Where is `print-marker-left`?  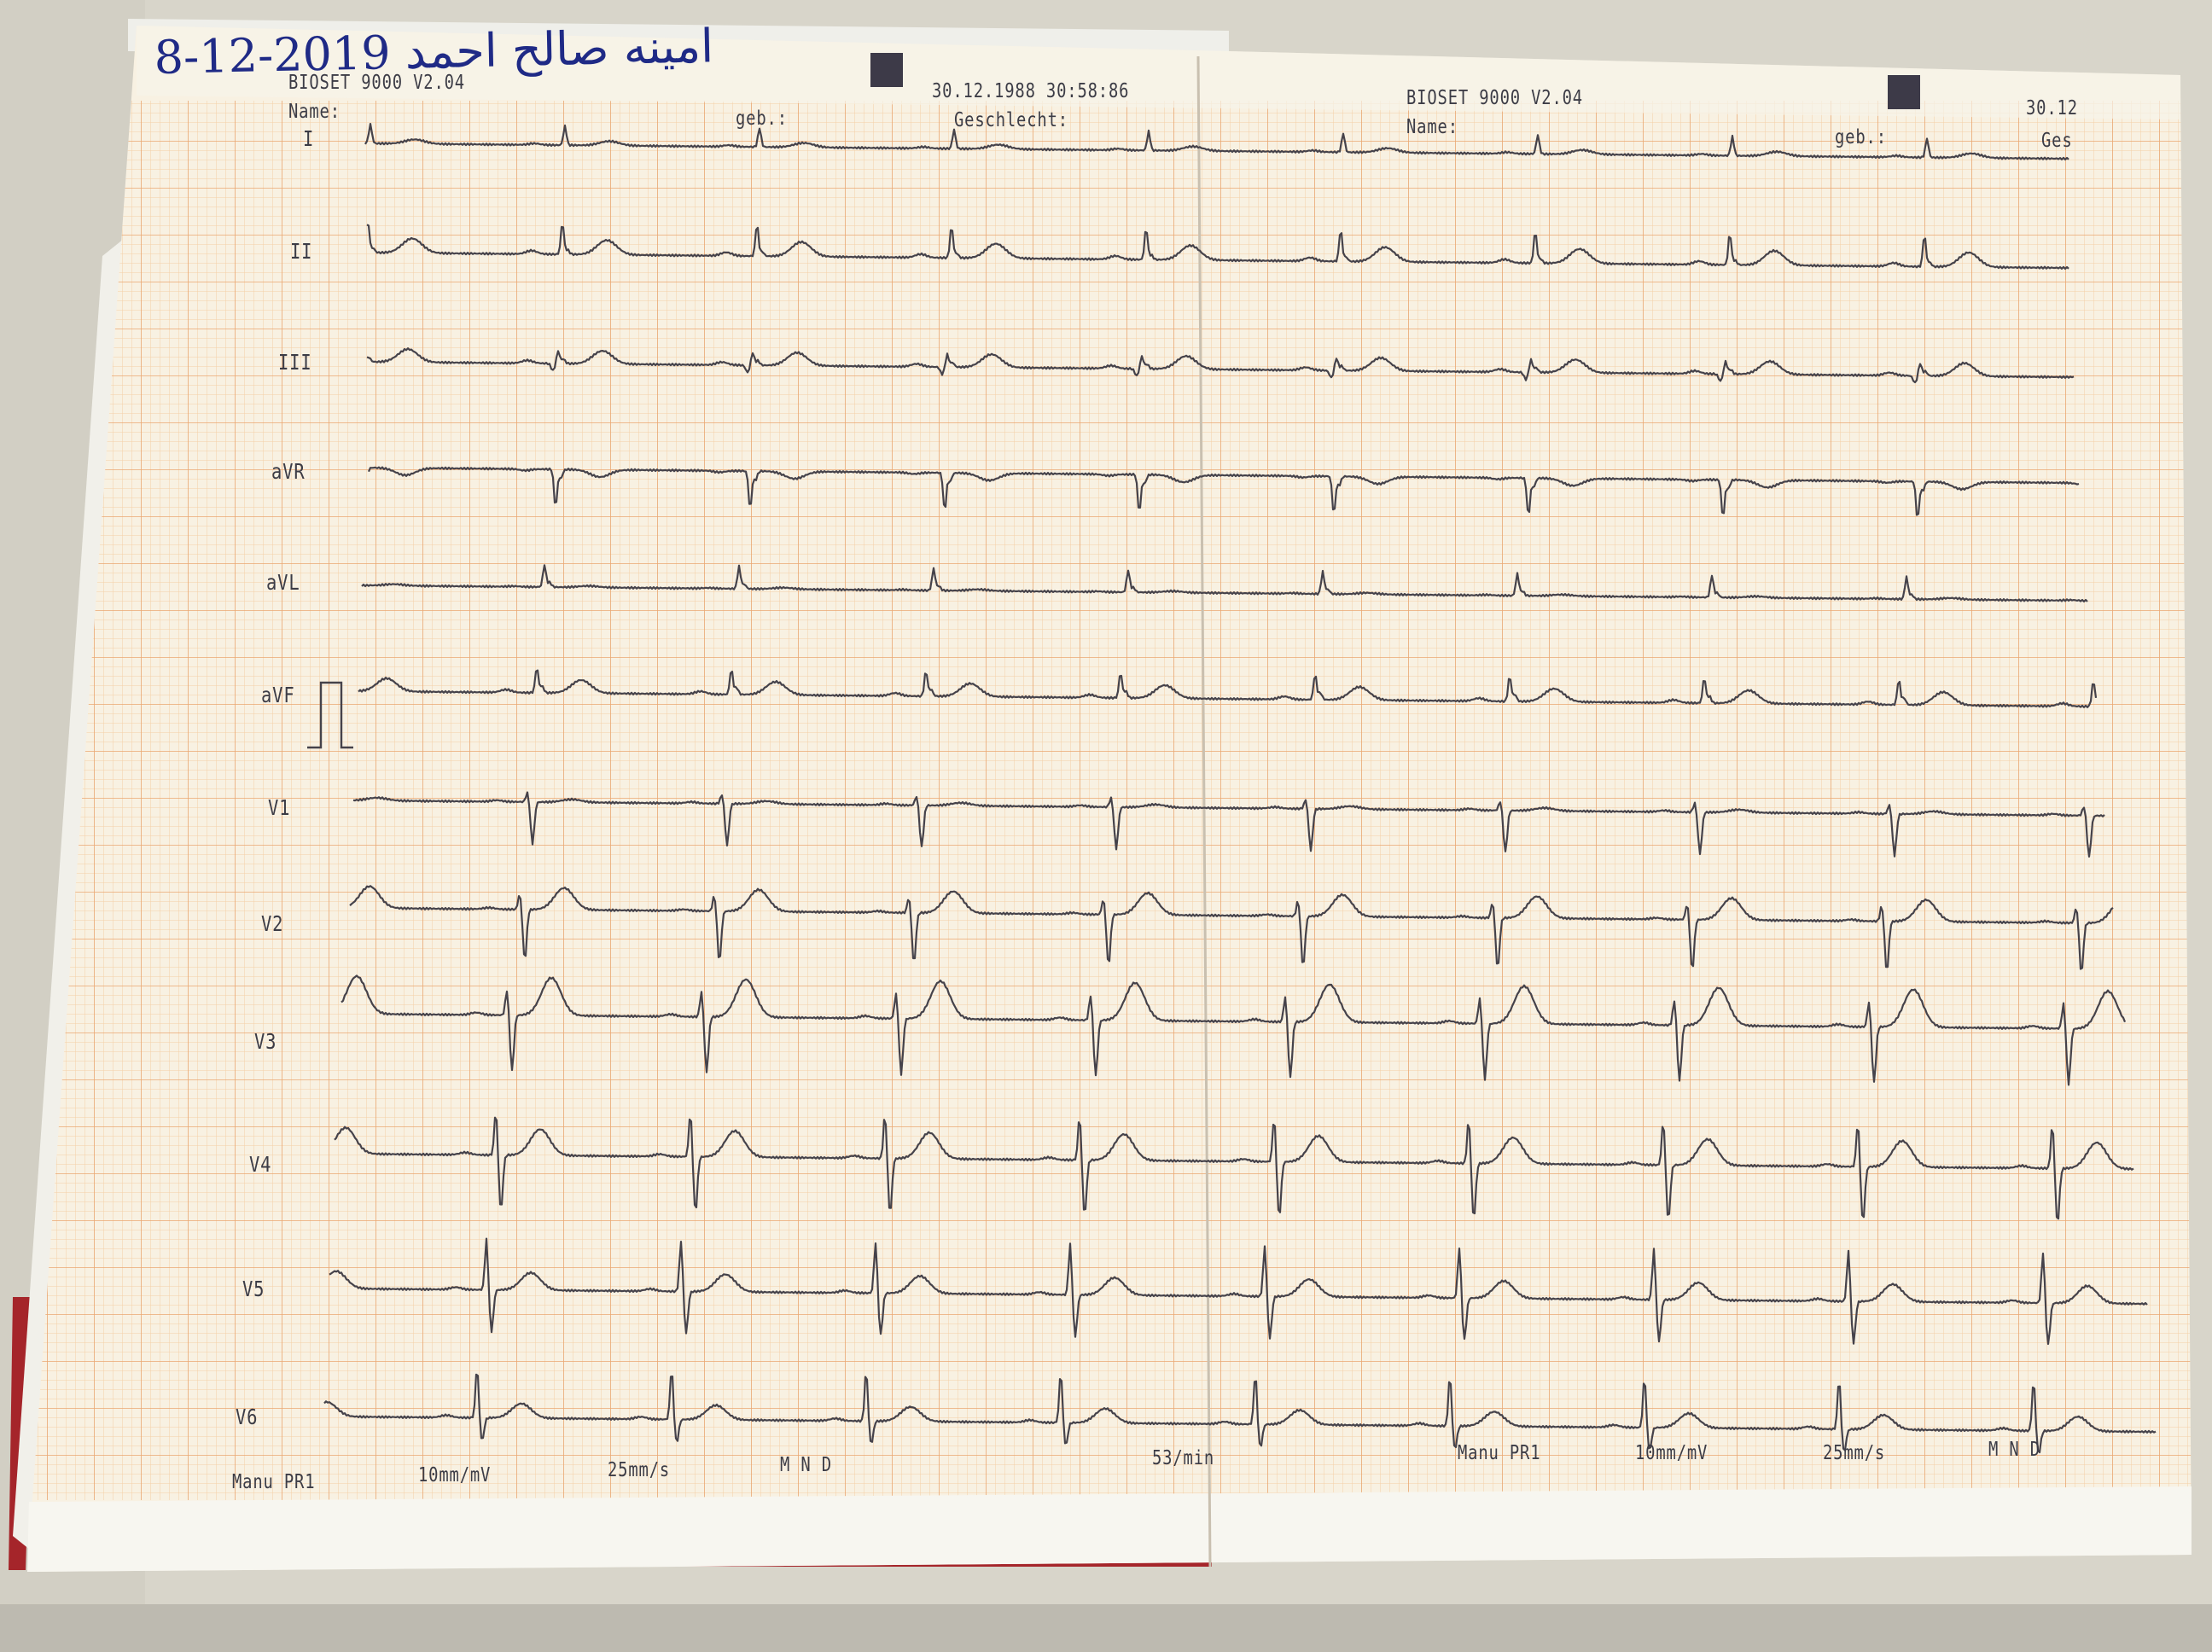
print-marker-left is located at coordinates (886, 70).